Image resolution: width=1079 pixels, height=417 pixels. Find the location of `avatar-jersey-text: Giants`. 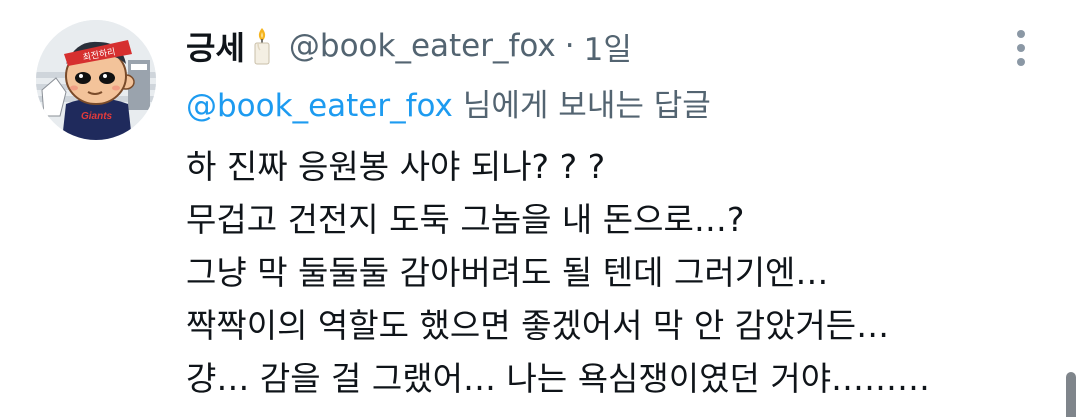

avatar-jersey-text: Giants is located at coordinates (97, 116).